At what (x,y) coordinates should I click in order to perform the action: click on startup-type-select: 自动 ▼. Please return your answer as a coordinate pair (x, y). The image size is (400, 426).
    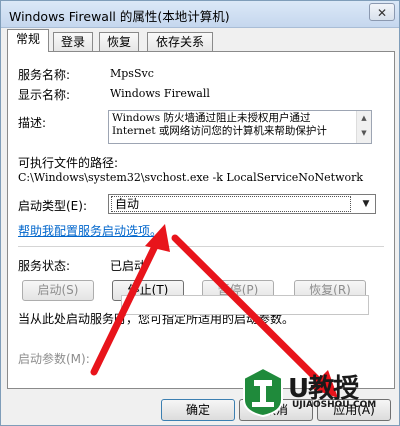
    Looking at the image, I should click on (242, 204).